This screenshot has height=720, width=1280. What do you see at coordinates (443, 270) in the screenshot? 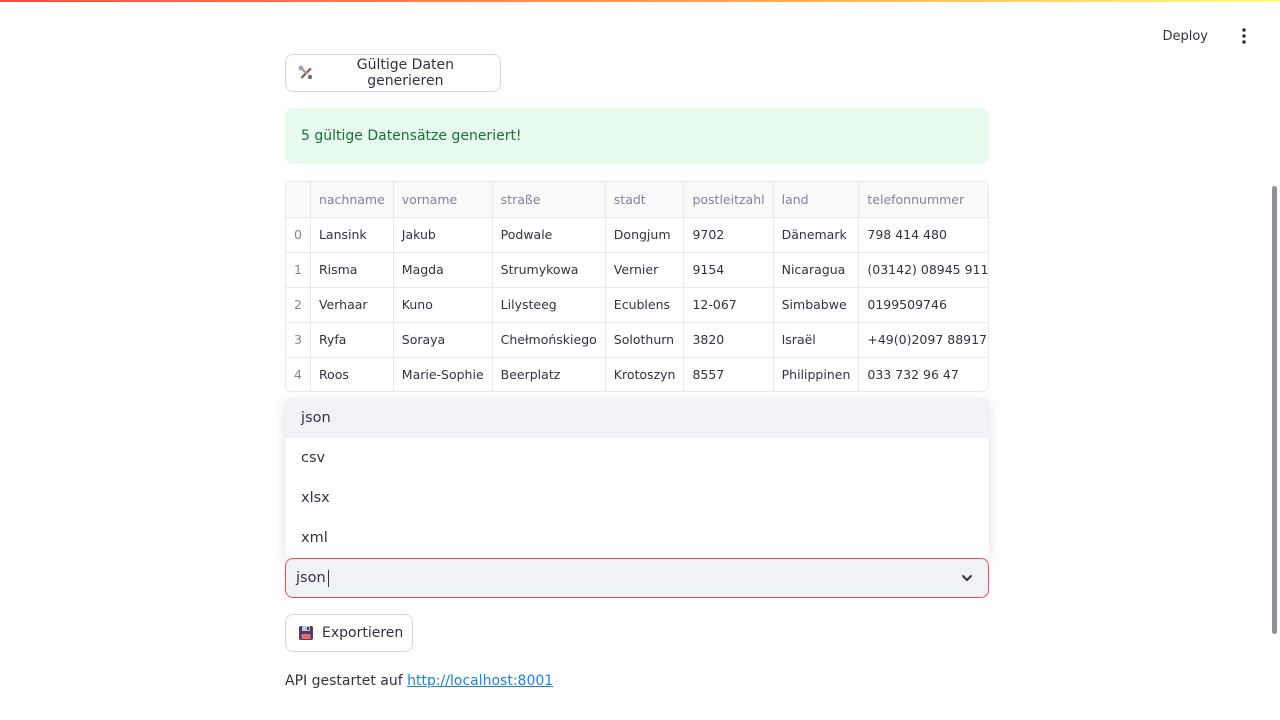
I see `table-cell: Magda` at bounding box center [443, 270].